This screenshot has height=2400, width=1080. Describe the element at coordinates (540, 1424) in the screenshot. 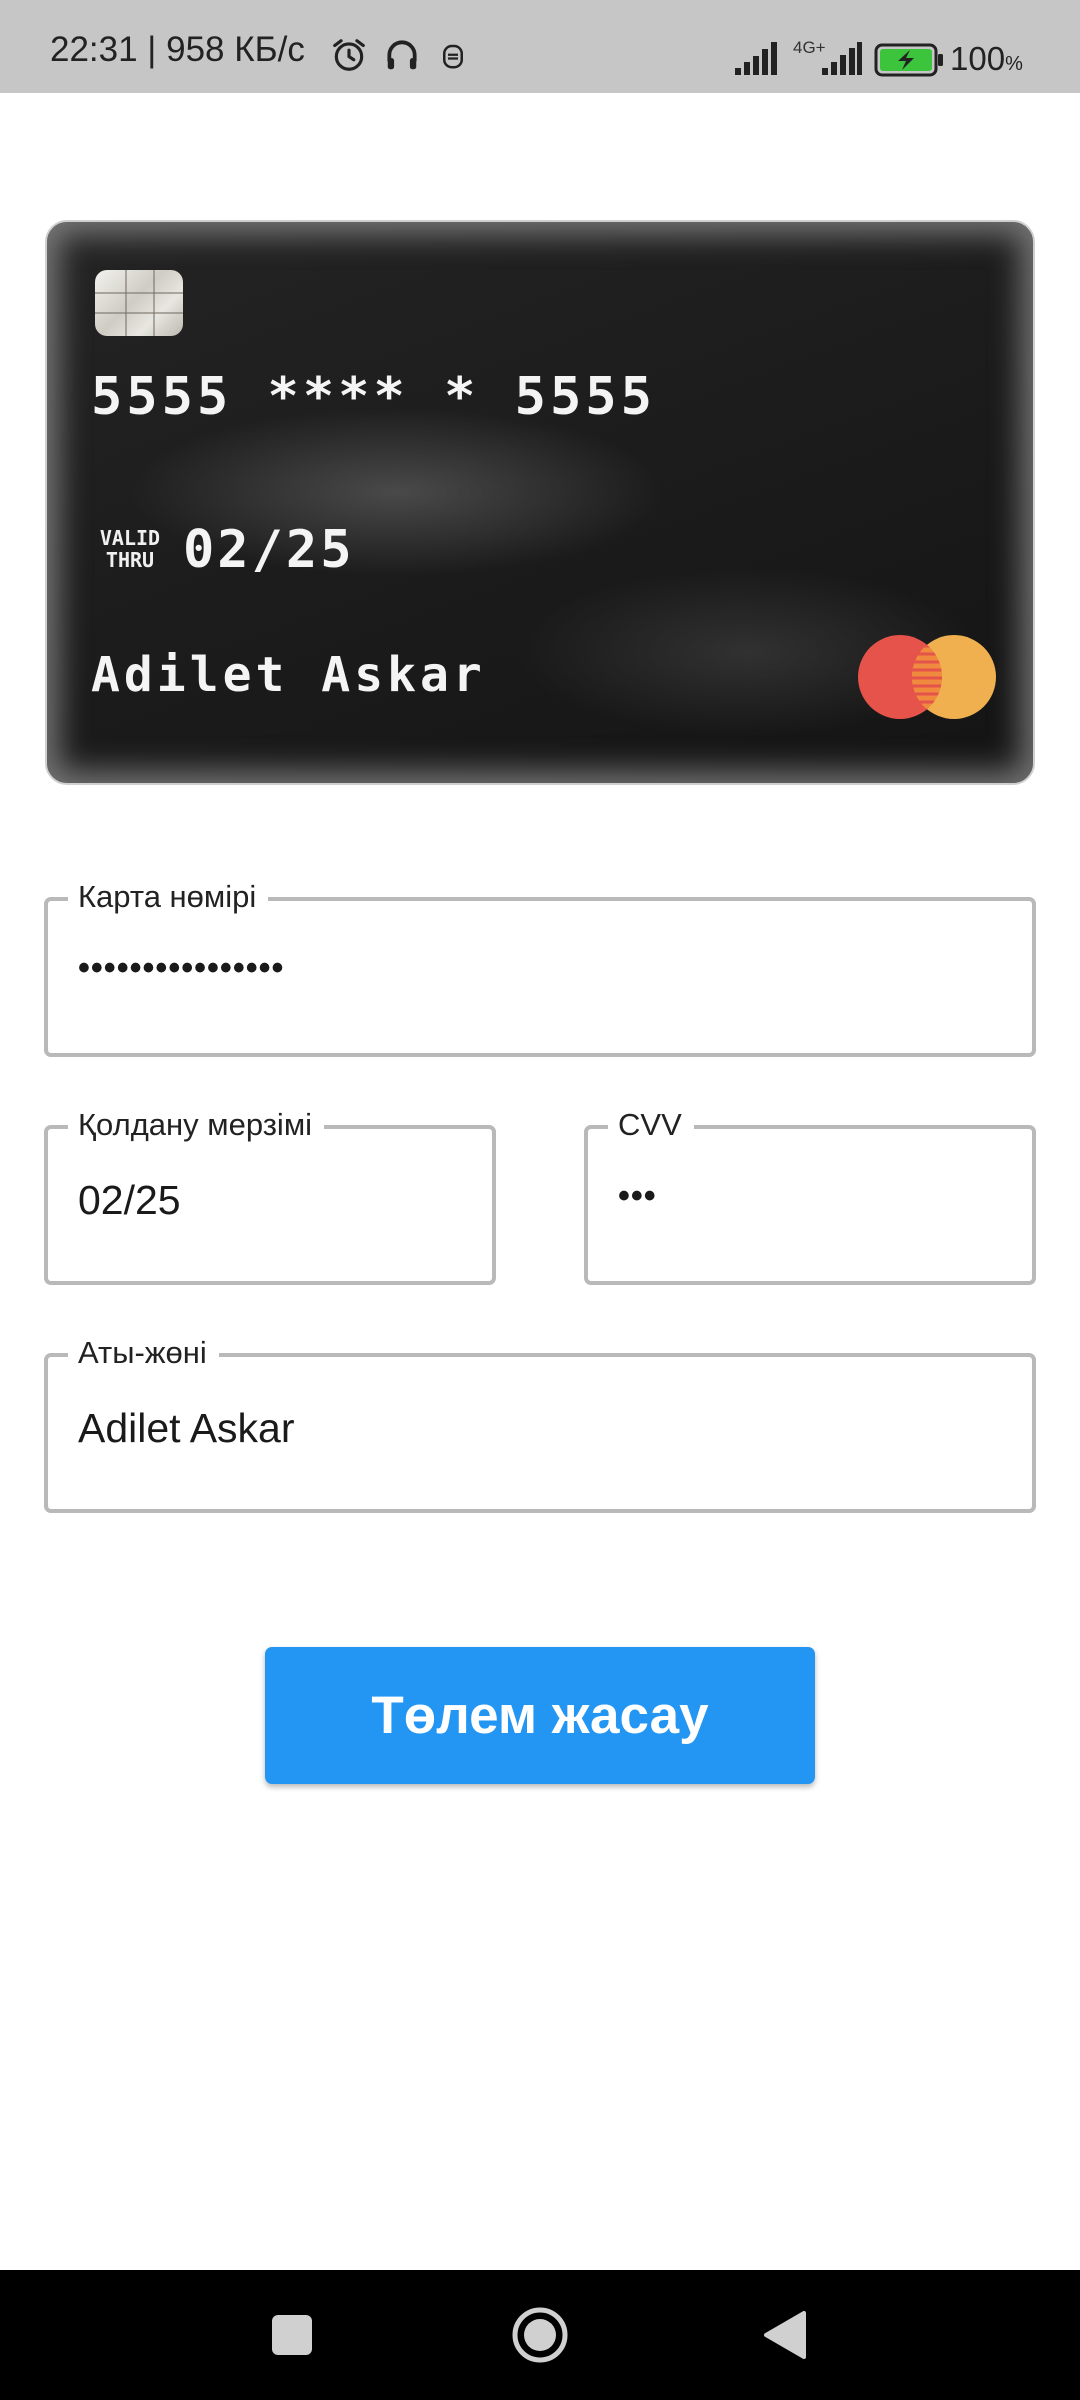

I see `cardholder-name-field: Аты-жөні Adilet Askar` at that location.